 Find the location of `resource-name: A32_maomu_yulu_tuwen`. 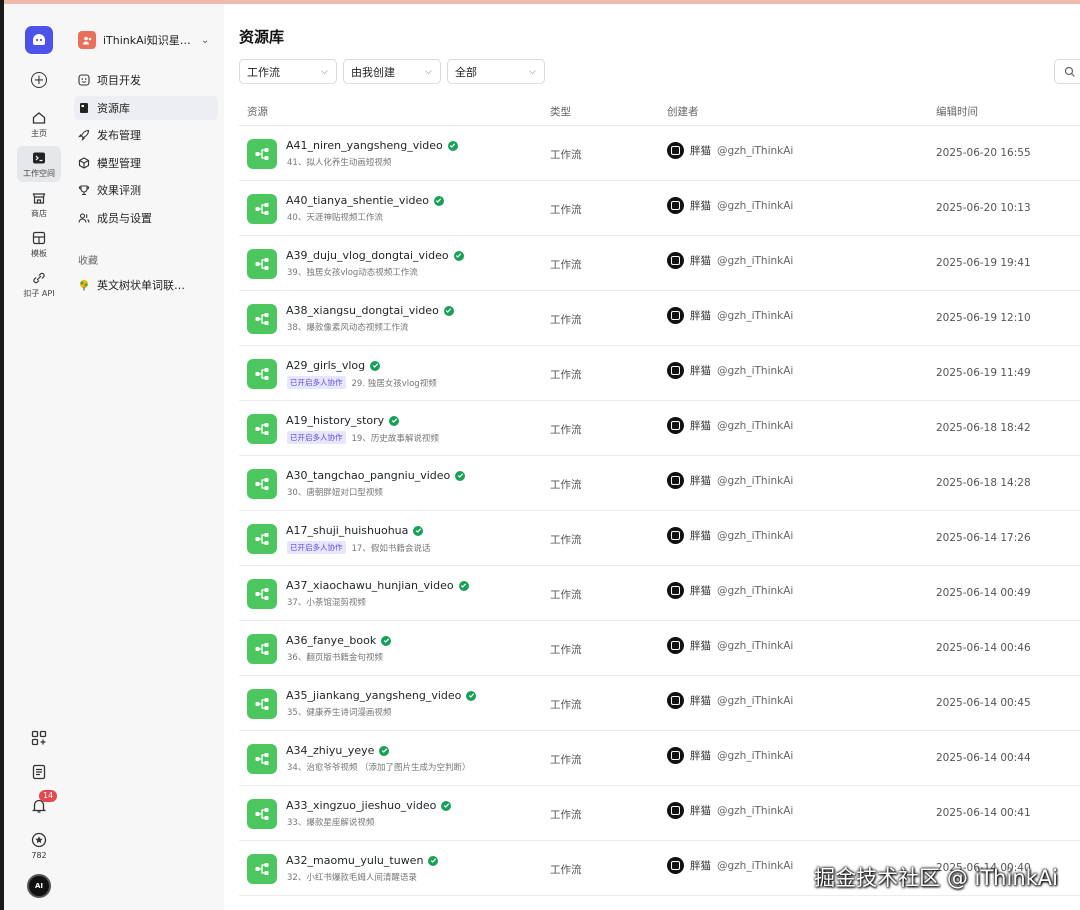

resource-name: A32_maomu_yulu_tuwen is located at coordinates (362, 860).